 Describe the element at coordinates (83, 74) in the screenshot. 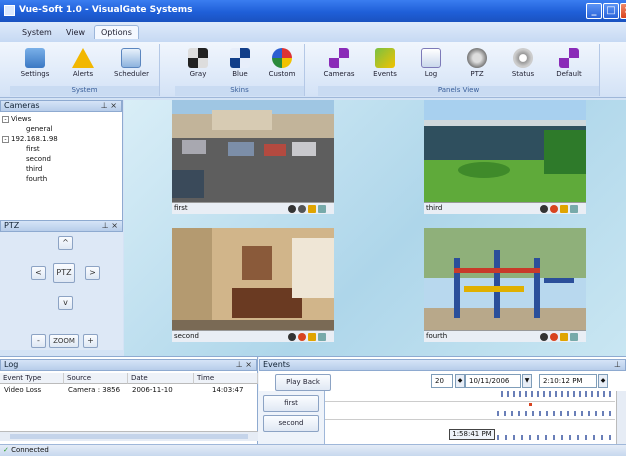

I see `alerts-label: Alerts` at that location.